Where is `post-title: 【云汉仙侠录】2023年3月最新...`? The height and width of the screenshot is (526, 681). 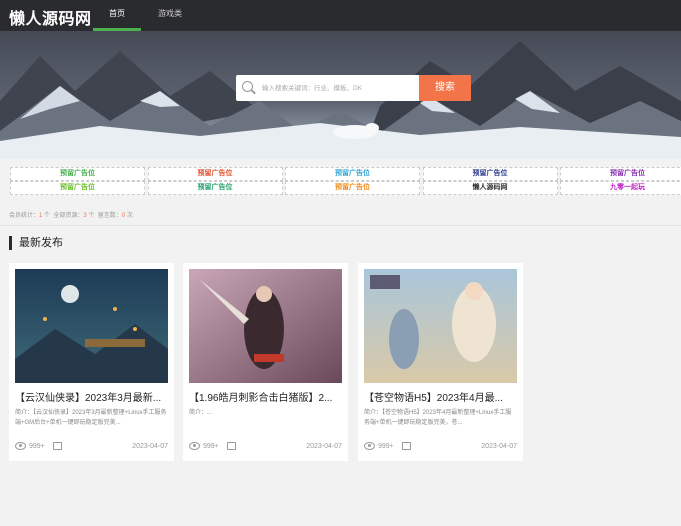 post-title: 【云汉仙侠录】2023年3月最新... is located at coordinates (92, 396).